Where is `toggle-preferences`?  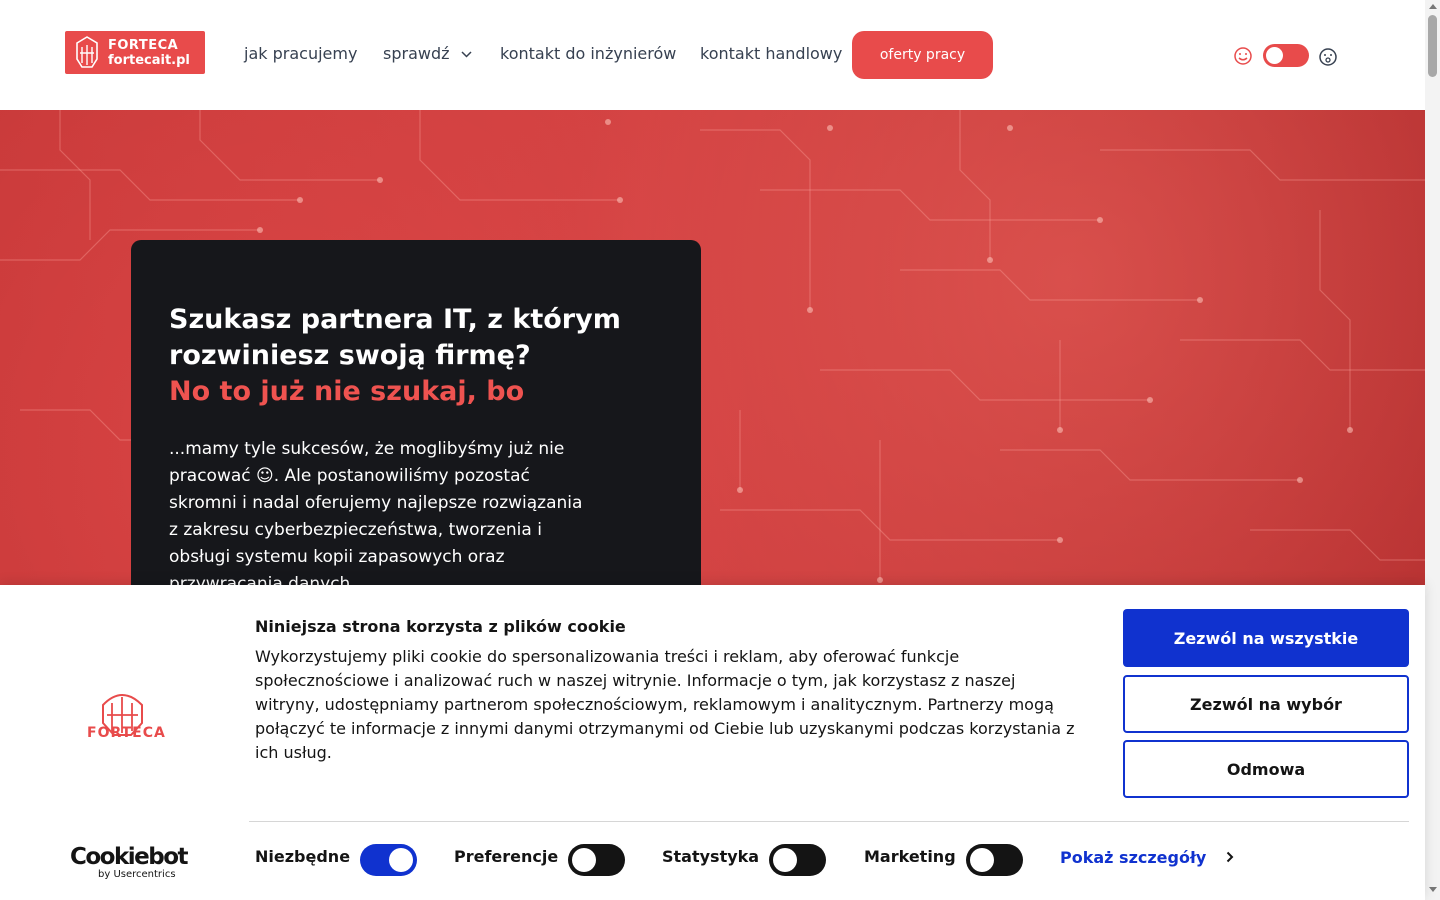
toggle-preferences is located at coordinates (596, 860).